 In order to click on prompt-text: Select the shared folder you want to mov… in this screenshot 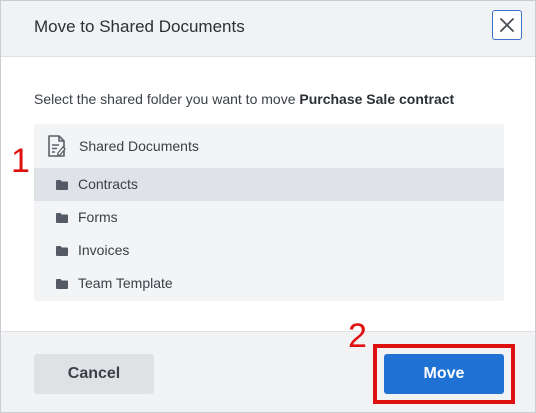, I will do `click(167, 99)`.